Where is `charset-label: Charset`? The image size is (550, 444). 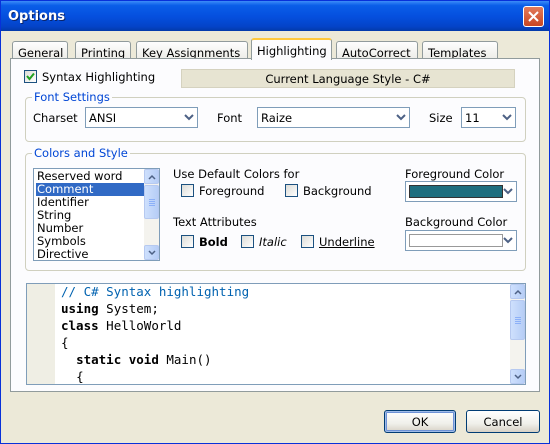 charset-label: Charset is located at coordinates (55, 118).